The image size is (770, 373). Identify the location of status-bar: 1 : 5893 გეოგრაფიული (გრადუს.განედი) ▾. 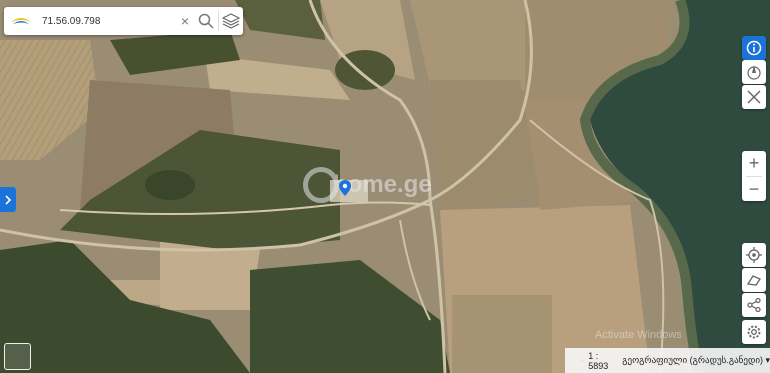
(667, 360).